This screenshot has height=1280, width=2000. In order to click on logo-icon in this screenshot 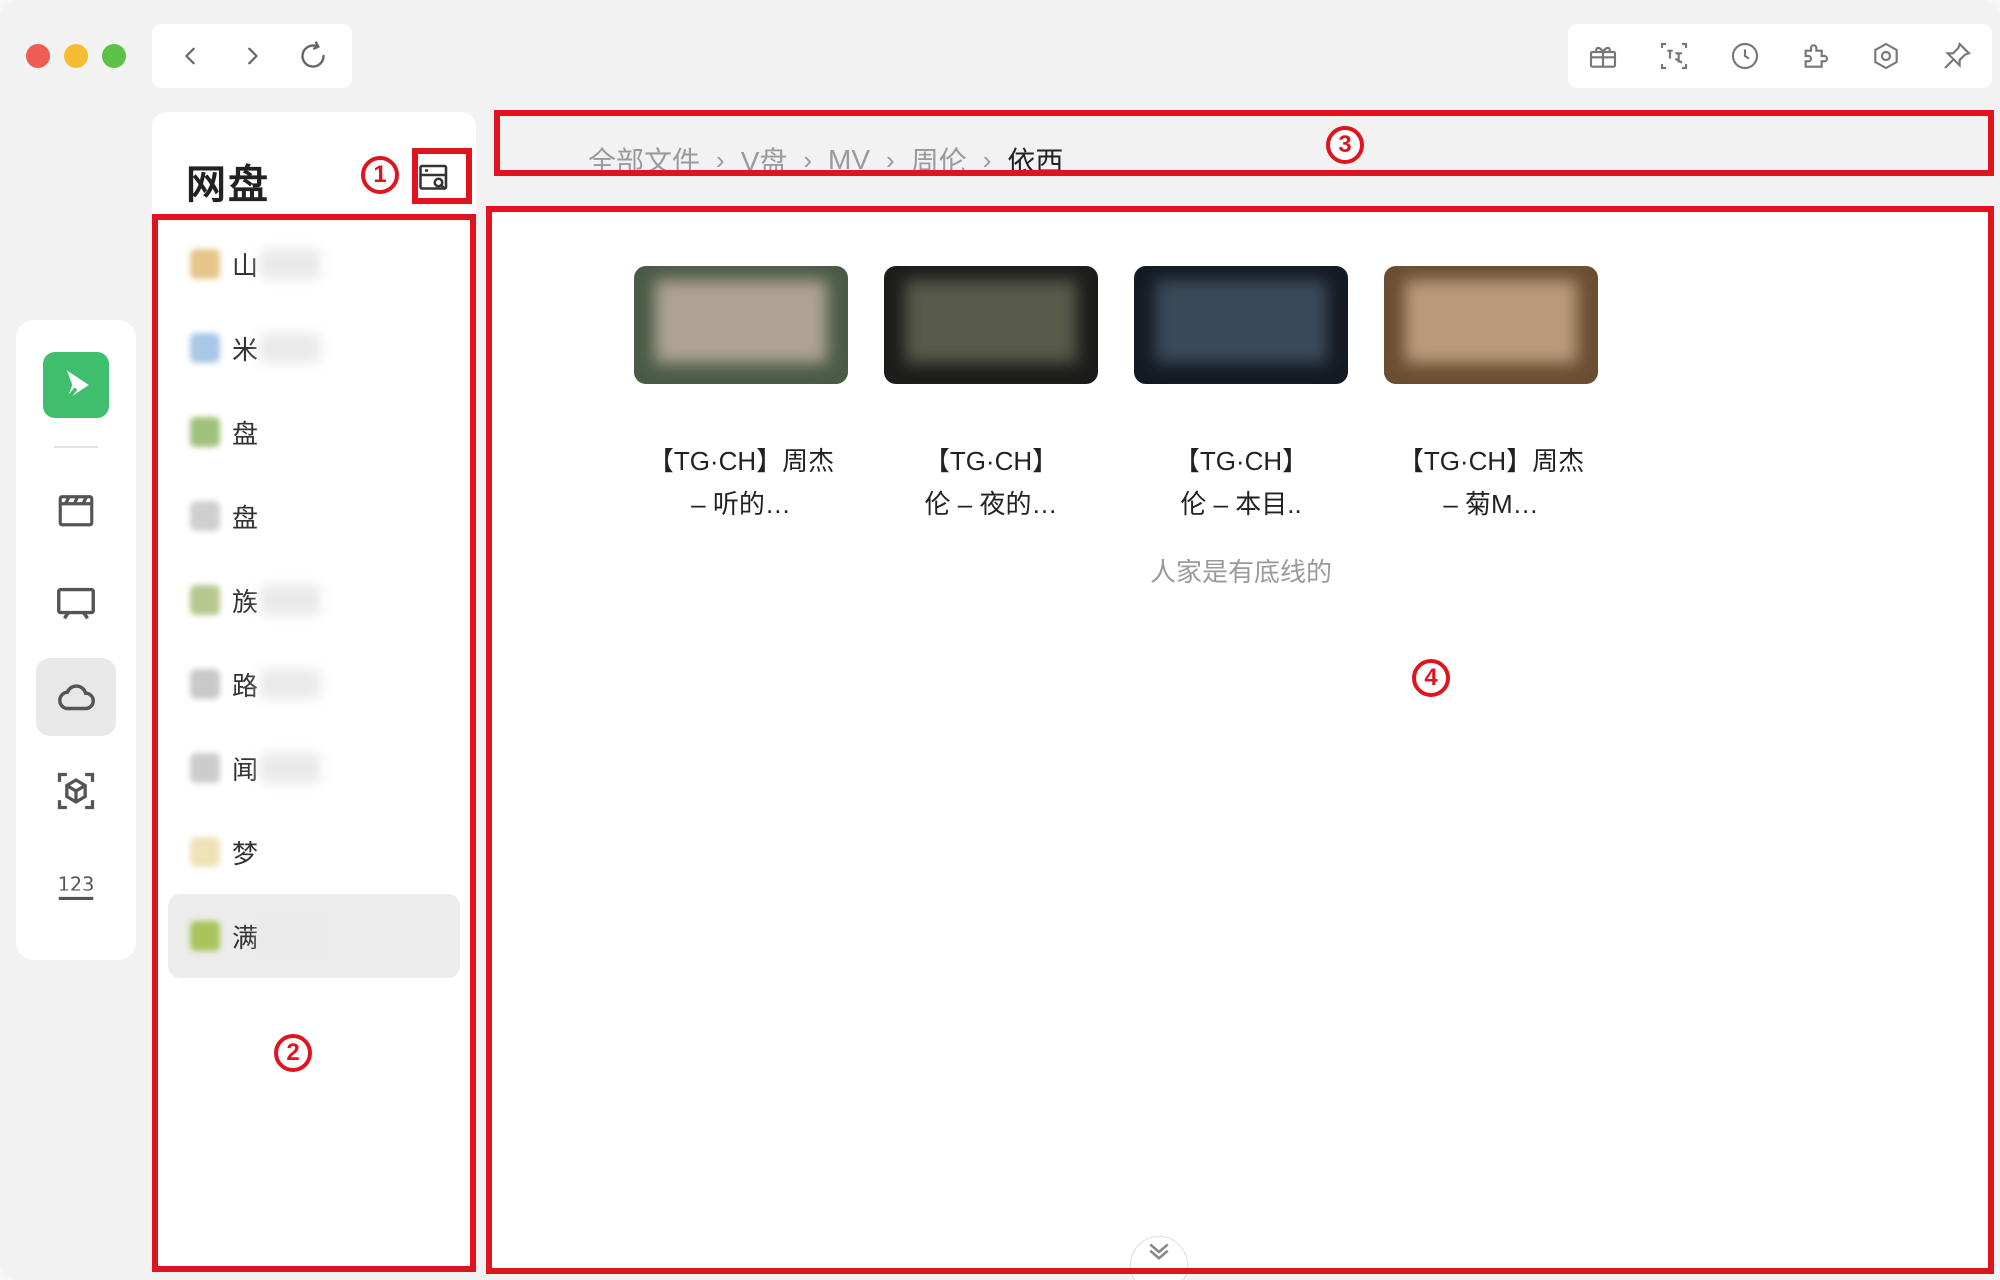, I will do `click(77, 385)`.